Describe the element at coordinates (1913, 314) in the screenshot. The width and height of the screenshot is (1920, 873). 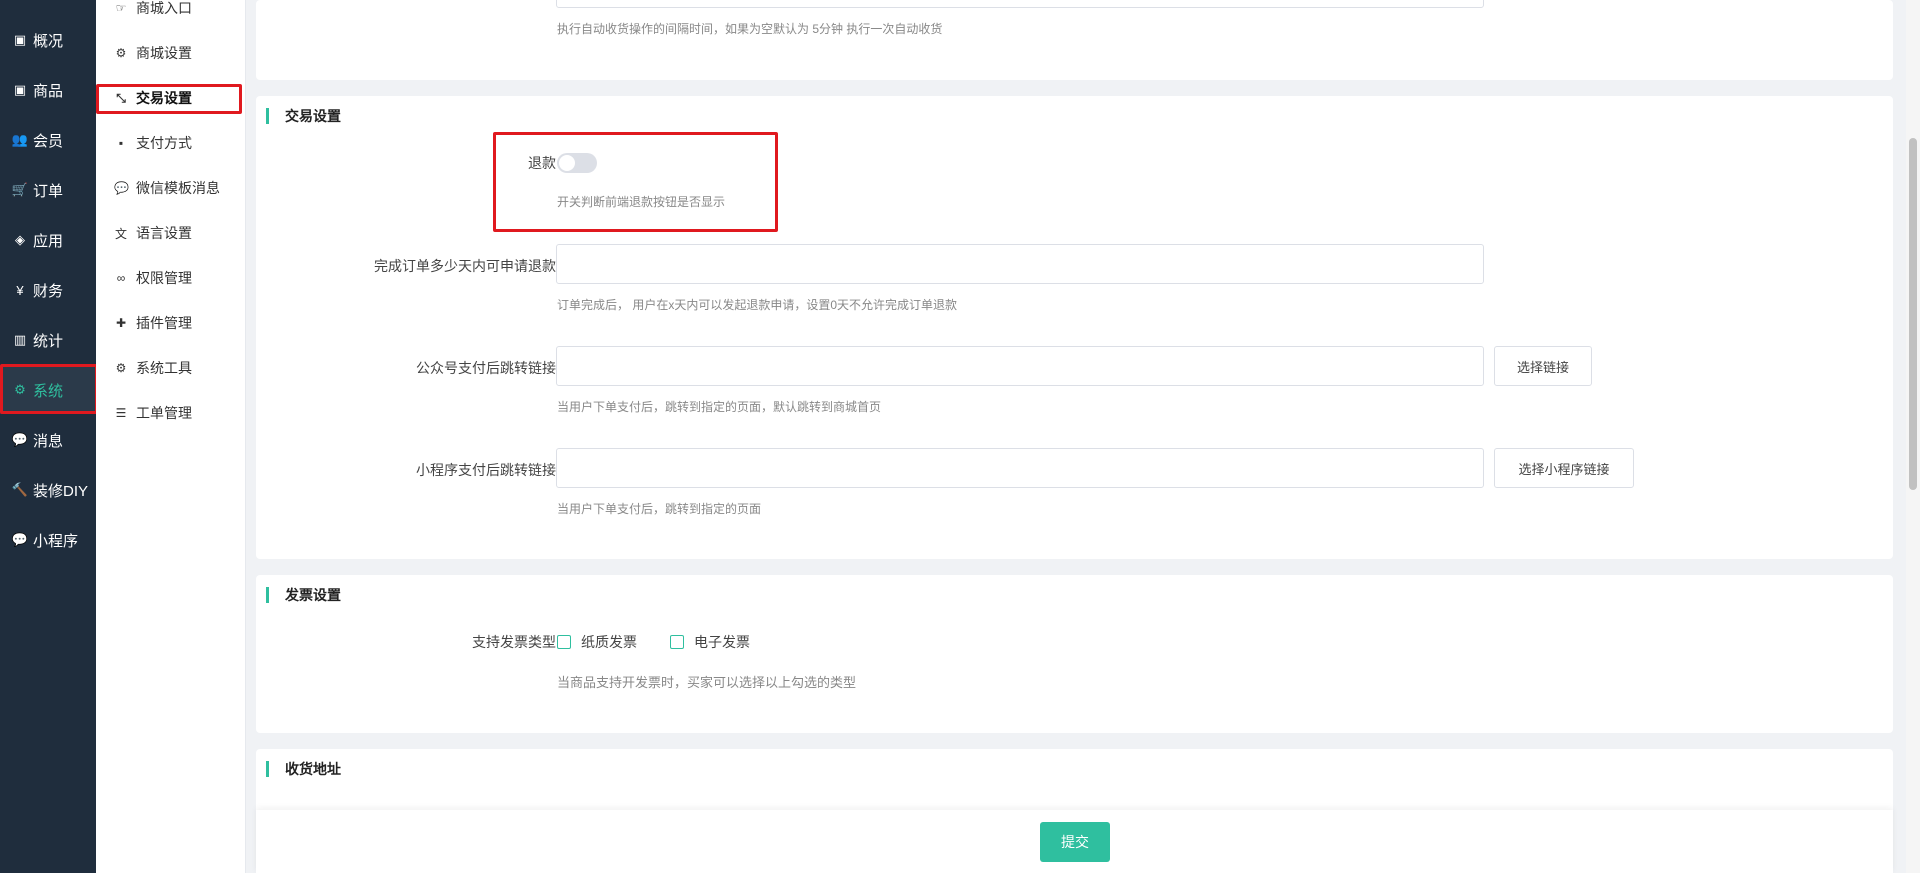
I see `scrollbar-thumb` at that location.